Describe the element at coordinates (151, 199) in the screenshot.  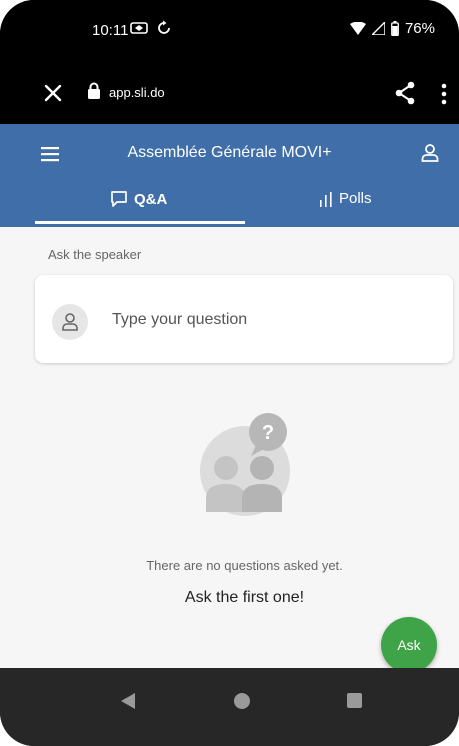
I see `tab-qa-label: Q&A` at that location.